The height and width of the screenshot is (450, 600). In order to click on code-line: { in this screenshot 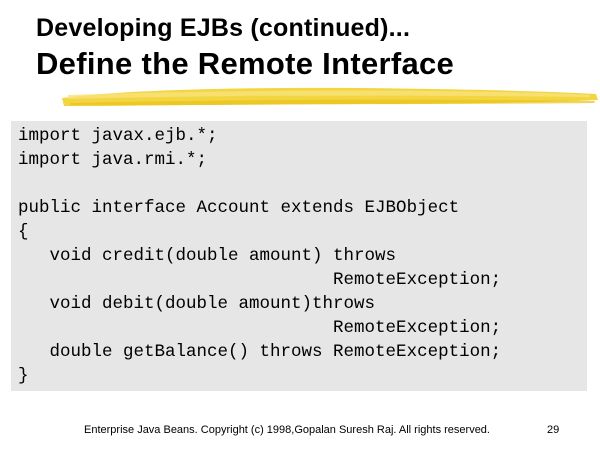, I will do `click(23, 232)`.